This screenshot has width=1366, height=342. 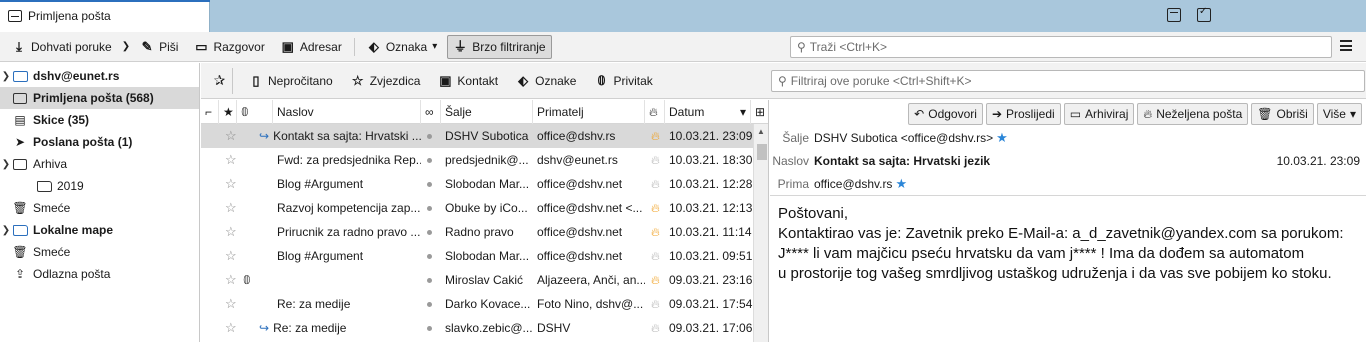 I want to click on tag-button: ⬖ Oznaka ▾, so click(x=402, y=47).